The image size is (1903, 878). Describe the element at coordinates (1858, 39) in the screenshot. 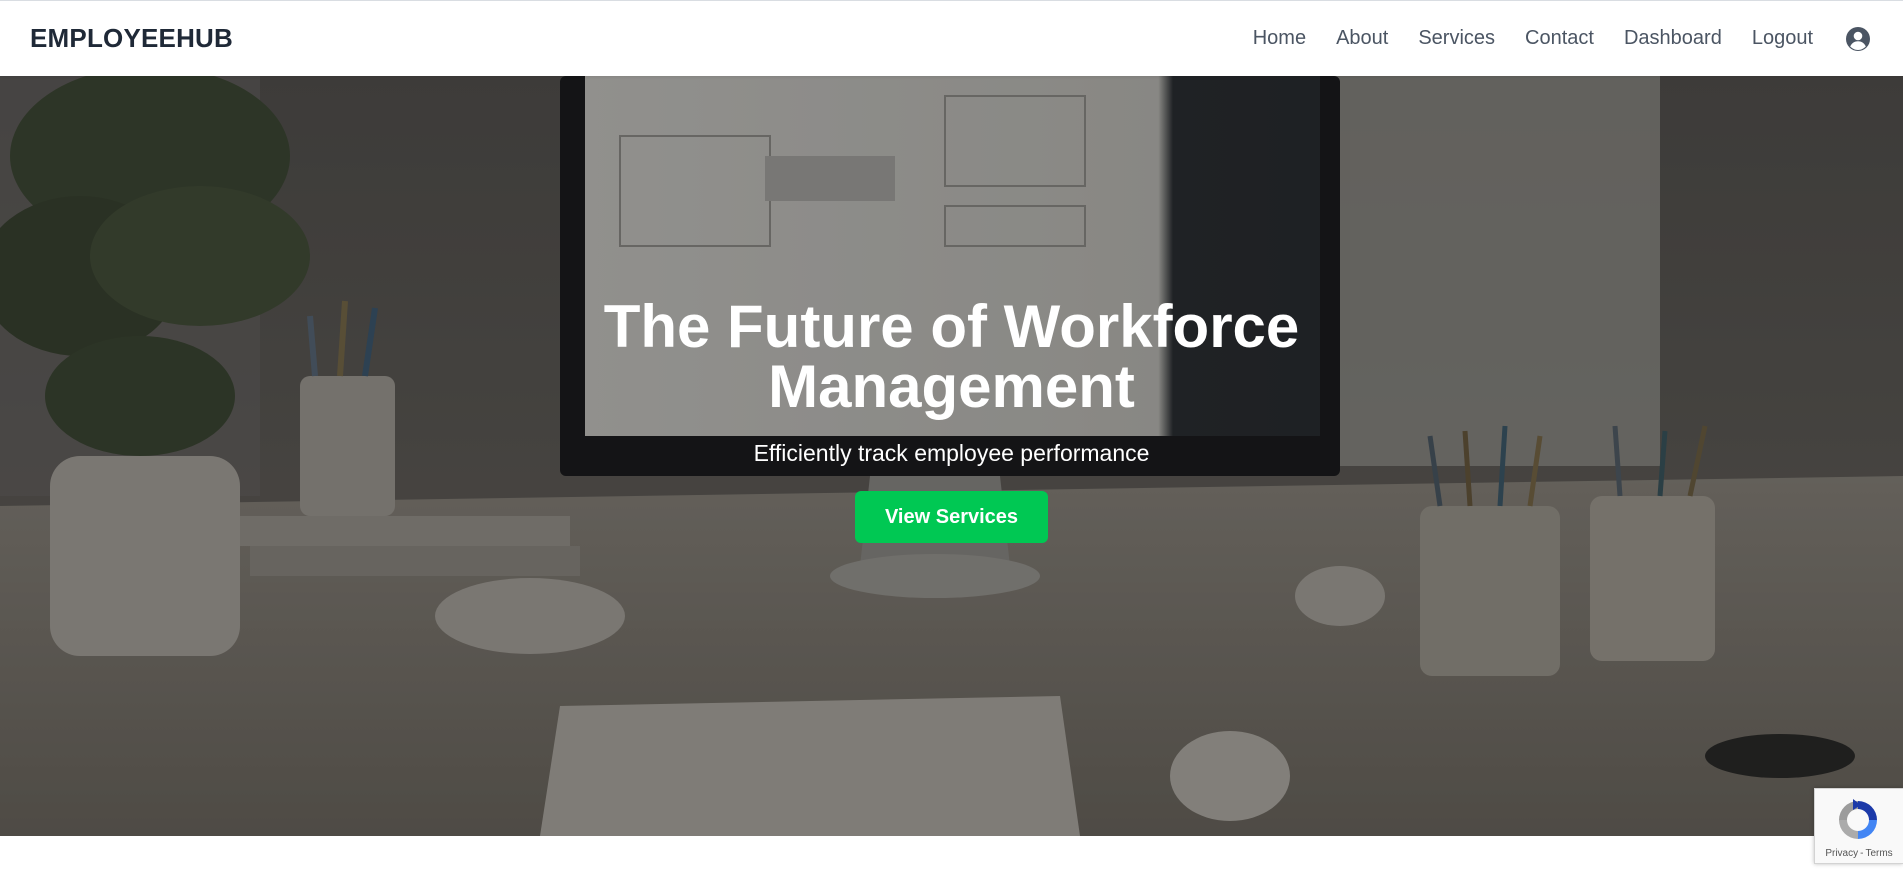

I see `user-circle-icon` at that location.